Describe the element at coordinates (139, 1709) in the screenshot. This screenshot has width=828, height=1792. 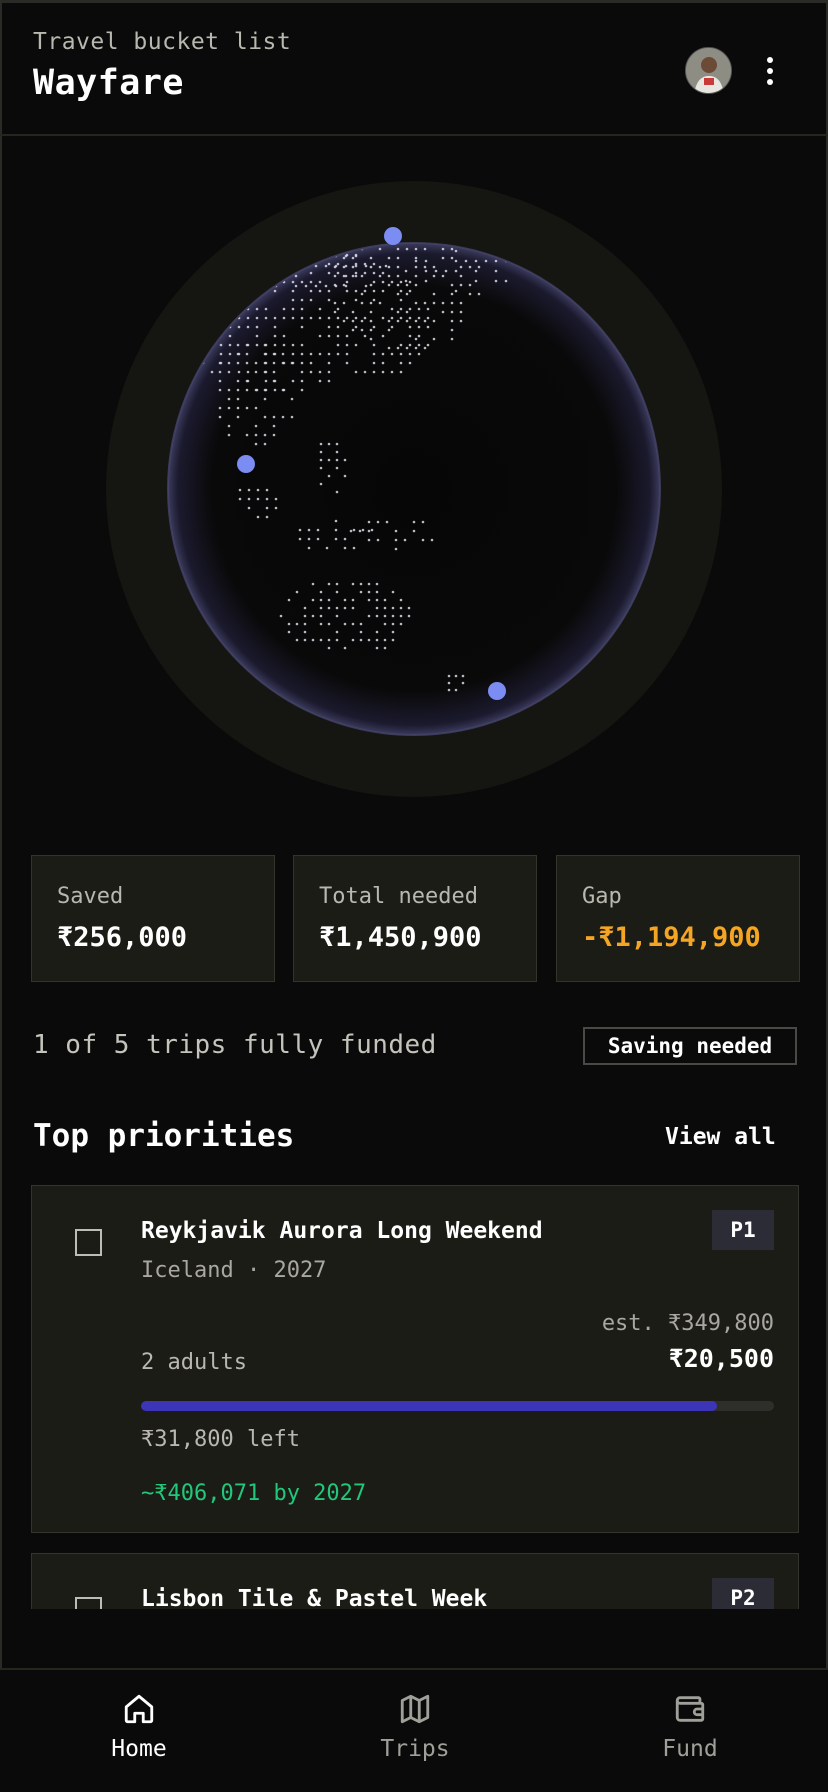
I see `home-icon` at that location.